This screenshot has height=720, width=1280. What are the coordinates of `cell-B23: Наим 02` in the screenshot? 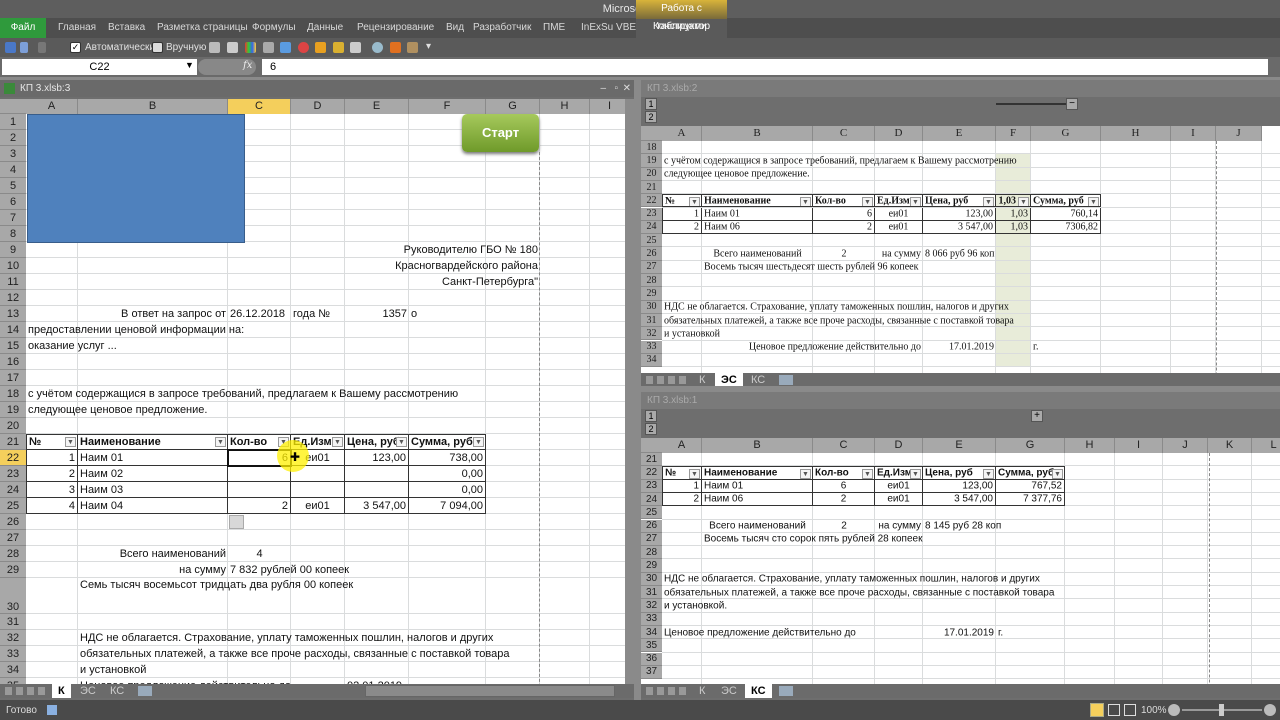 It's located at (153, 474).